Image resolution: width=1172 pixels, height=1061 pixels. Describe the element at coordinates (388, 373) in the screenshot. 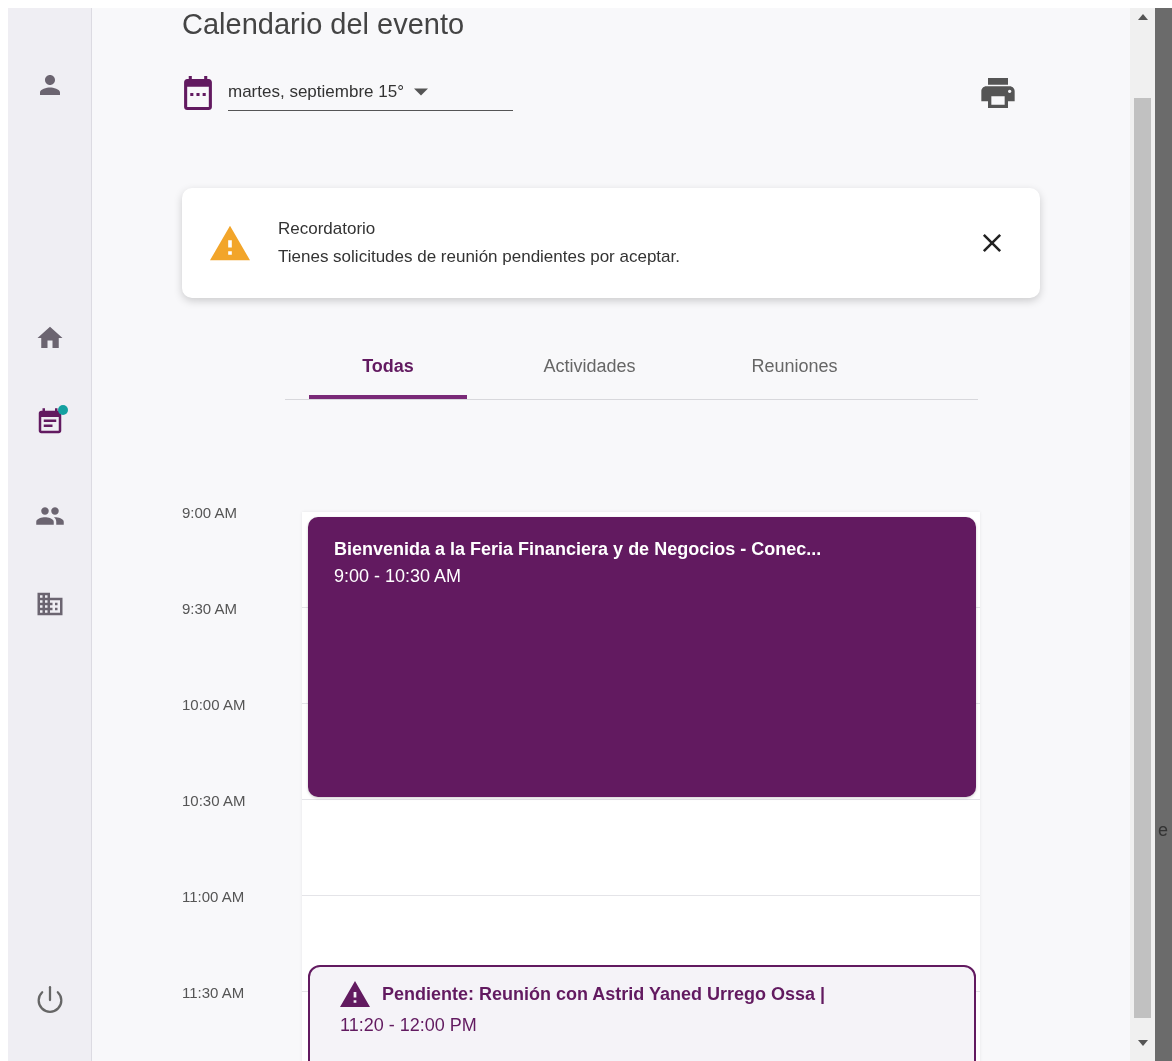

I see `filter-tab: Todas` at that location.